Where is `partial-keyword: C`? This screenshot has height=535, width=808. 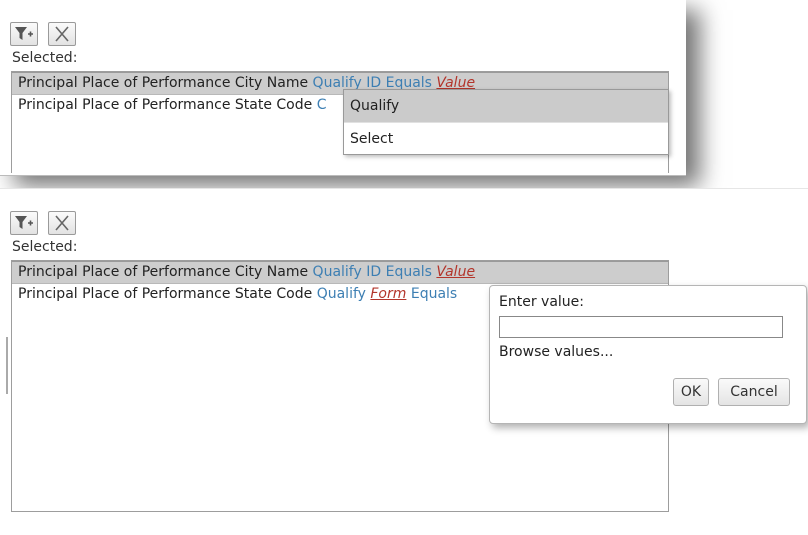 partial-keyword: C is located at coordinates (322, 105).